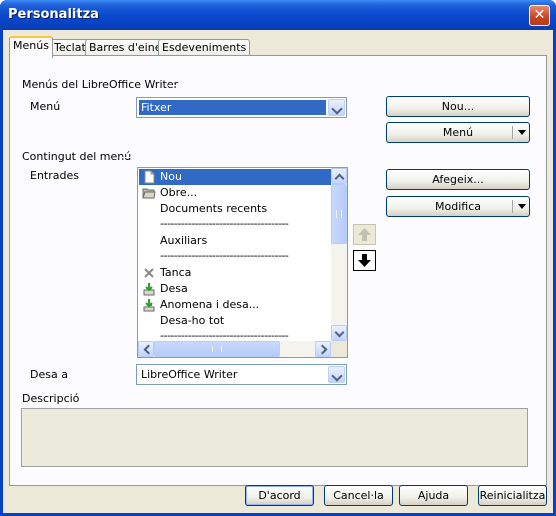  I want to click on window-title: Personalitza, so click(53, 14).